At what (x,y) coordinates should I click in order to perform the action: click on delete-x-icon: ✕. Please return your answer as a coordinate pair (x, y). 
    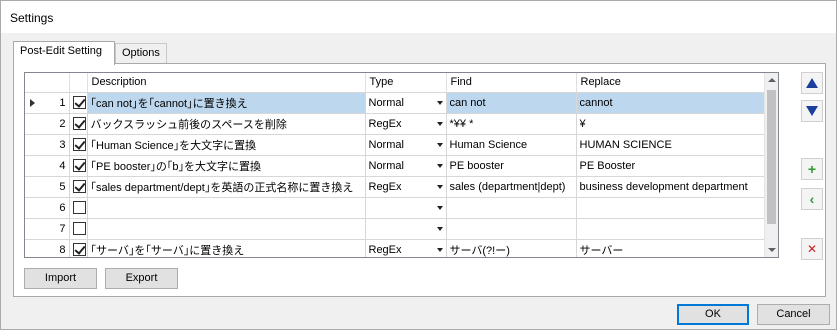
    Looking at the image, I should click on (812, 249).